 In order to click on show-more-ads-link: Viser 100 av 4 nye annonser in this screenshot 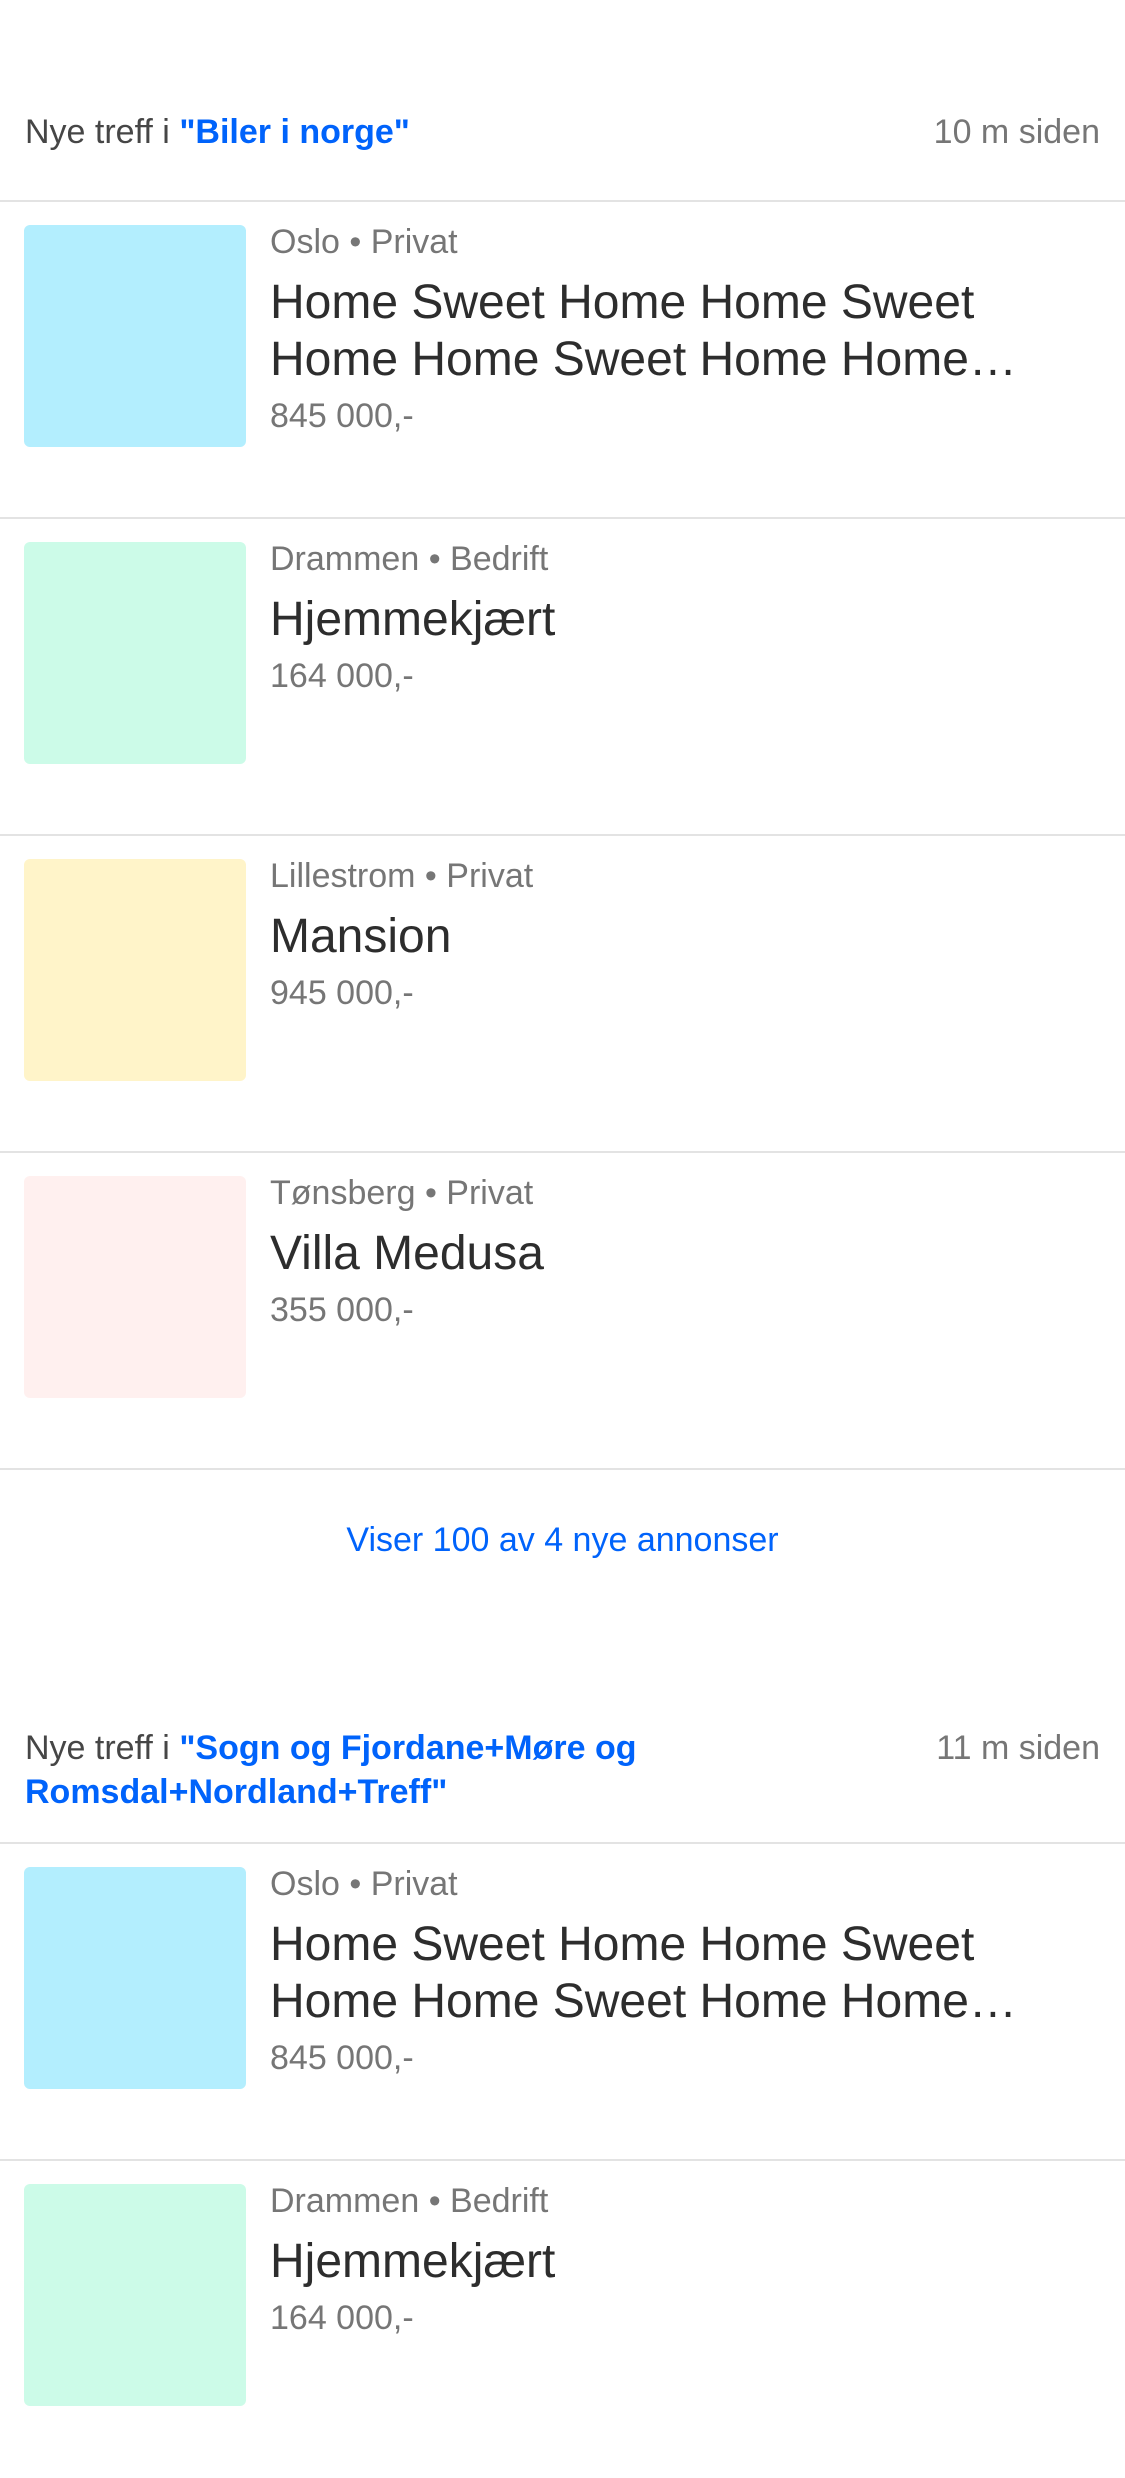, I will do `click(562, 1540)`.